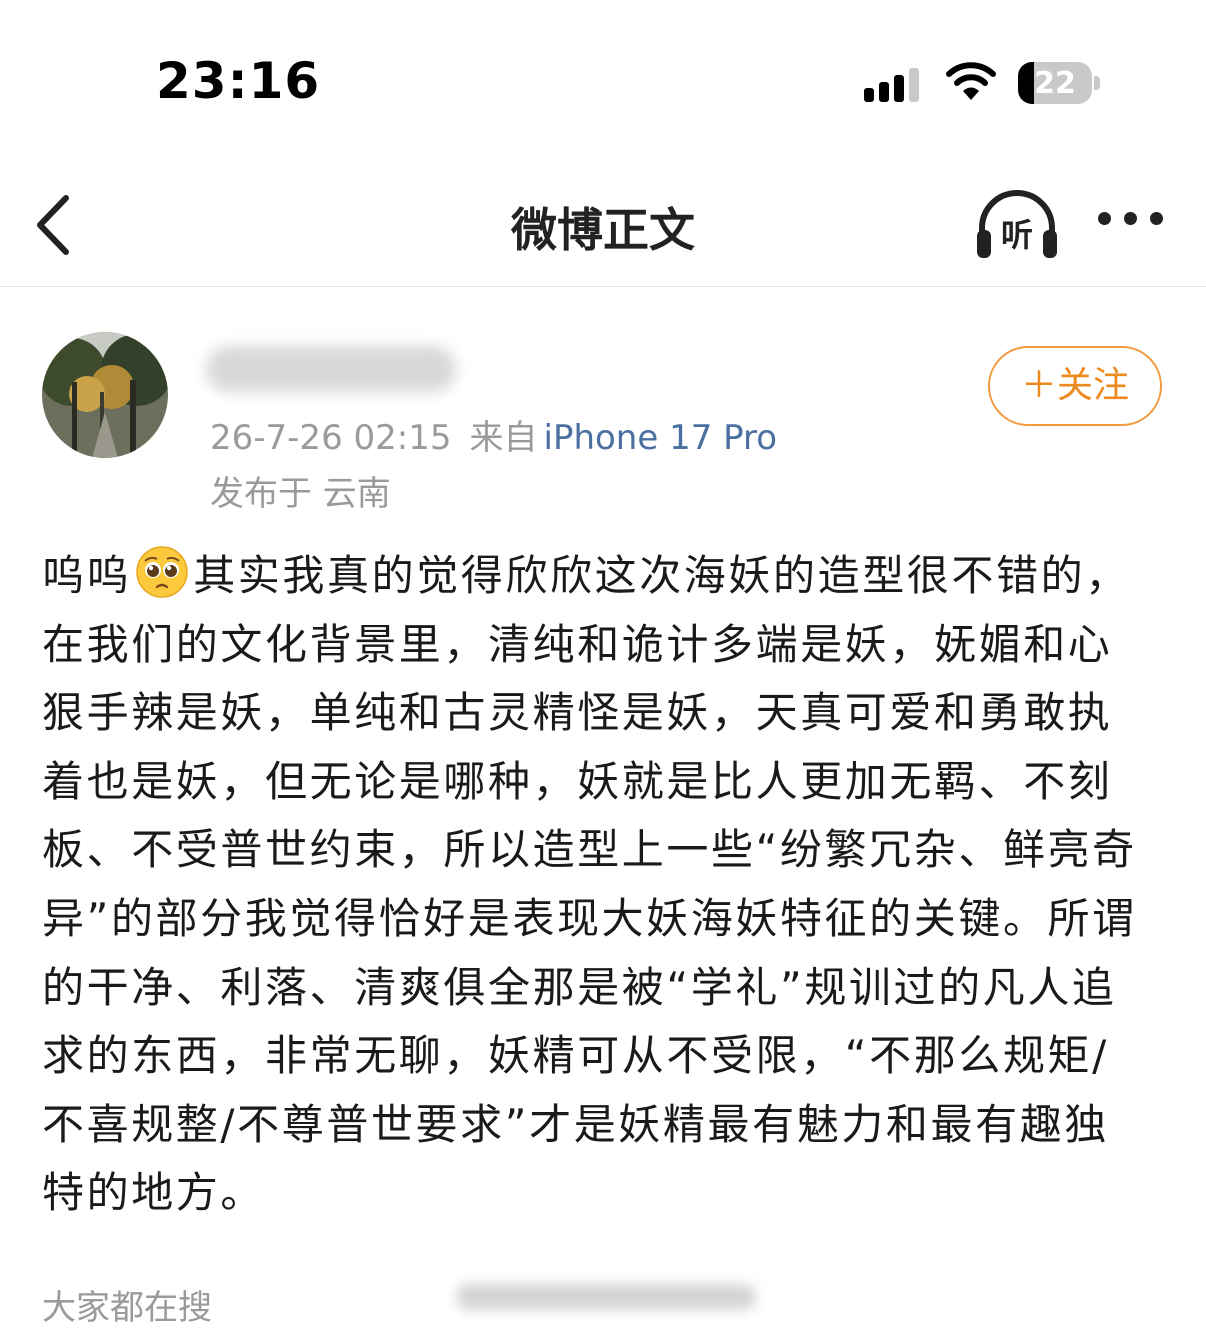 This screenshot has height=1329, width=1206. What do you see at coordinates (331, 438) in the screenshot?
I see `post-timestamp: 26-7-26 02:15` at bounding box center [331, 438].